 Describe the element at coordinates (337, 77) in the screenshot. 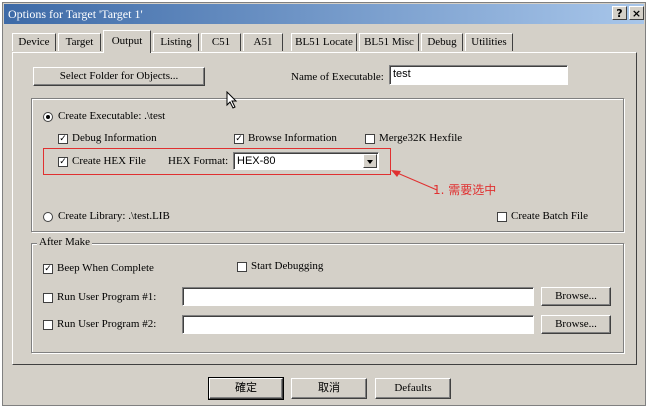

I see `name-of-executable-label: Name of Executable:` at that location.